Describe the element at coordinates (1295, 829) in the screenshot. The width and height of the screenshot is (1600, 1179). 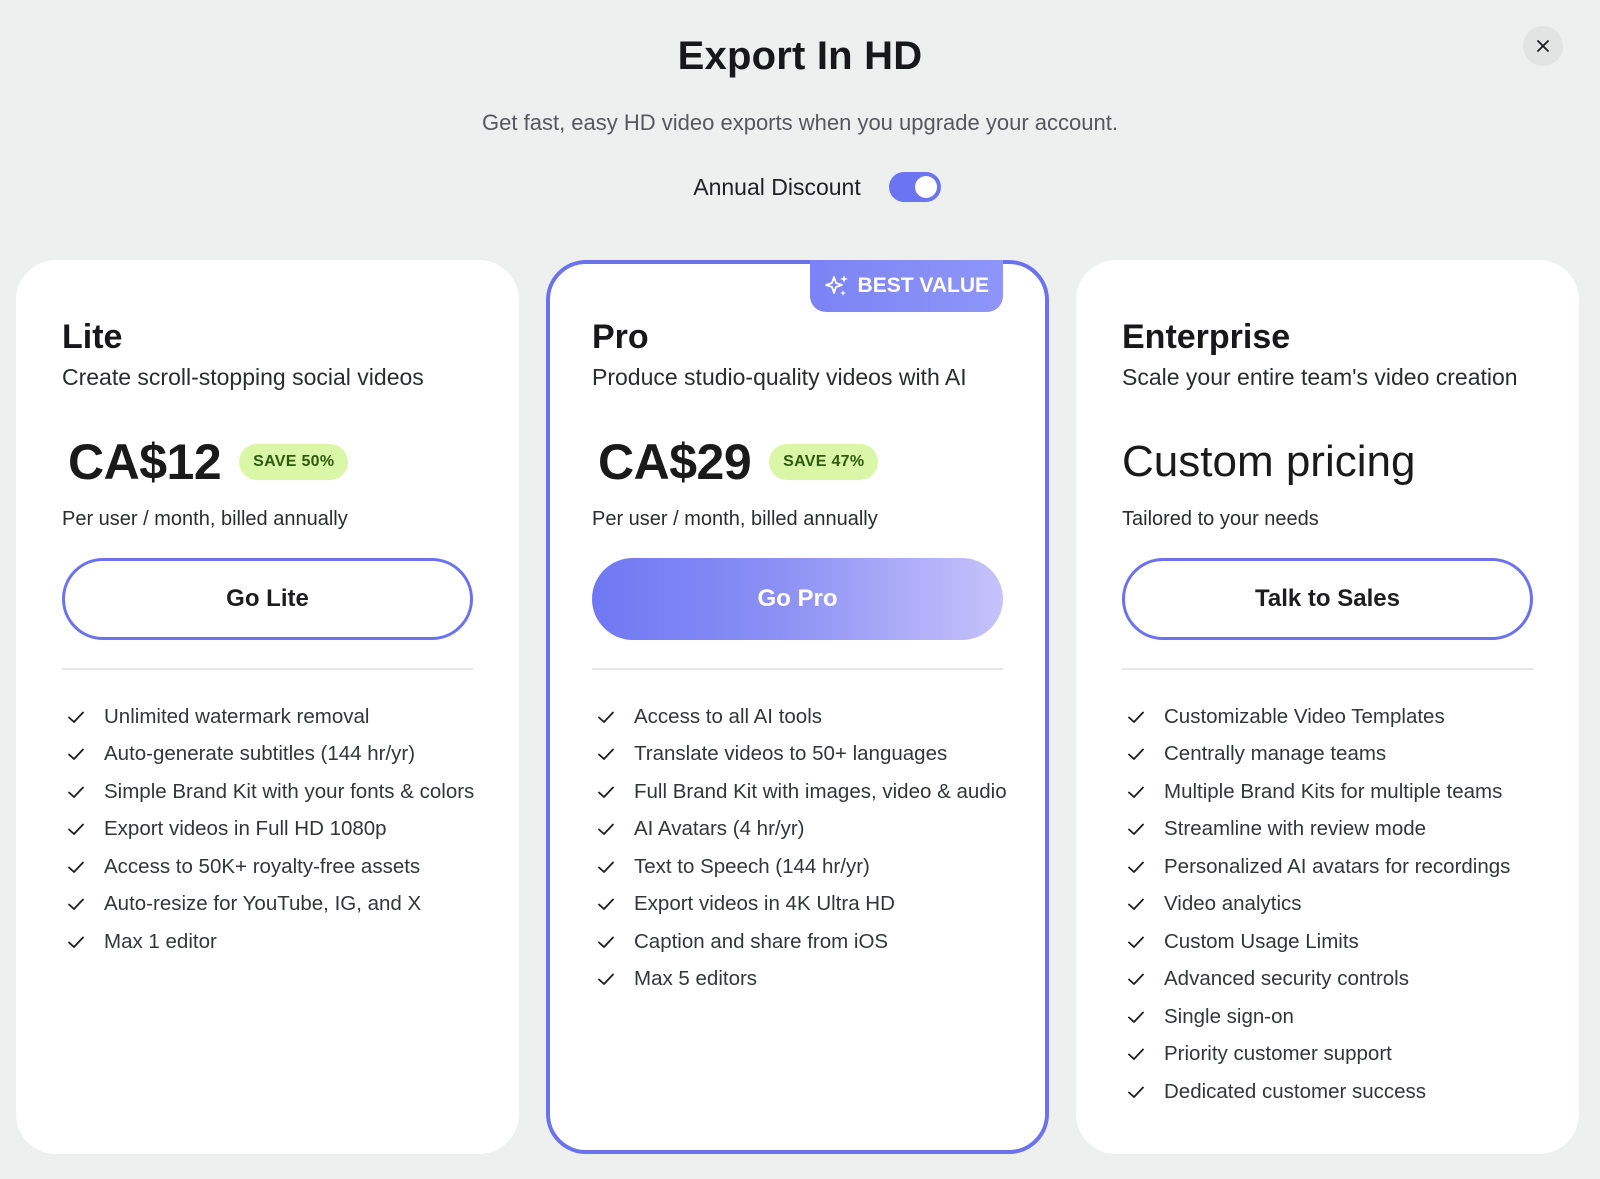
I see `feature-label: Streamline with review mode` at that location.